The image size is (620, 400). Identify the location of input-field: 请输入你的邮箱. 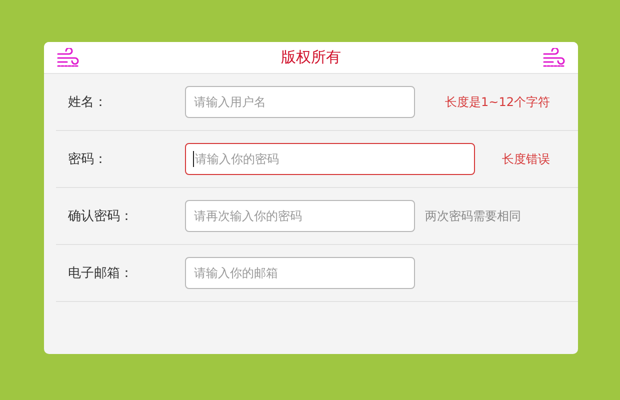
(300, 273).